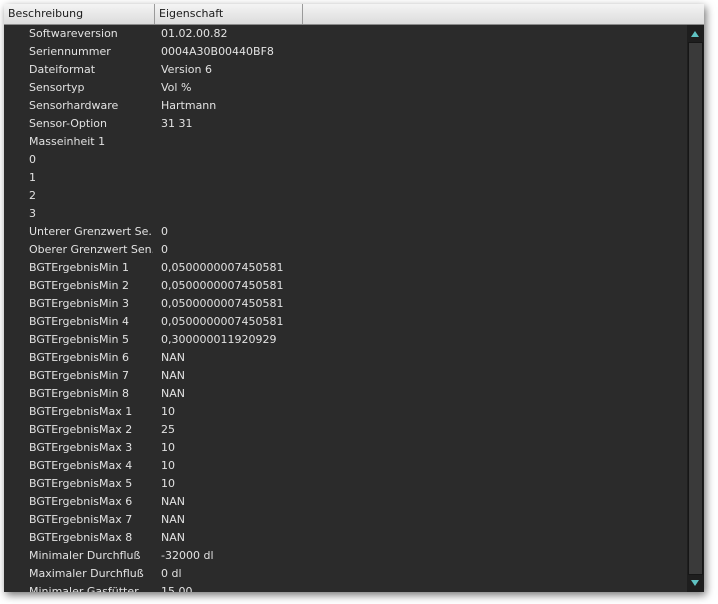 This screenshot has width=718, height=604. What do you see at coordinates (177, 588) in the screenshot?
I see `row-value: 15,00` at bounding box center [177, 588].